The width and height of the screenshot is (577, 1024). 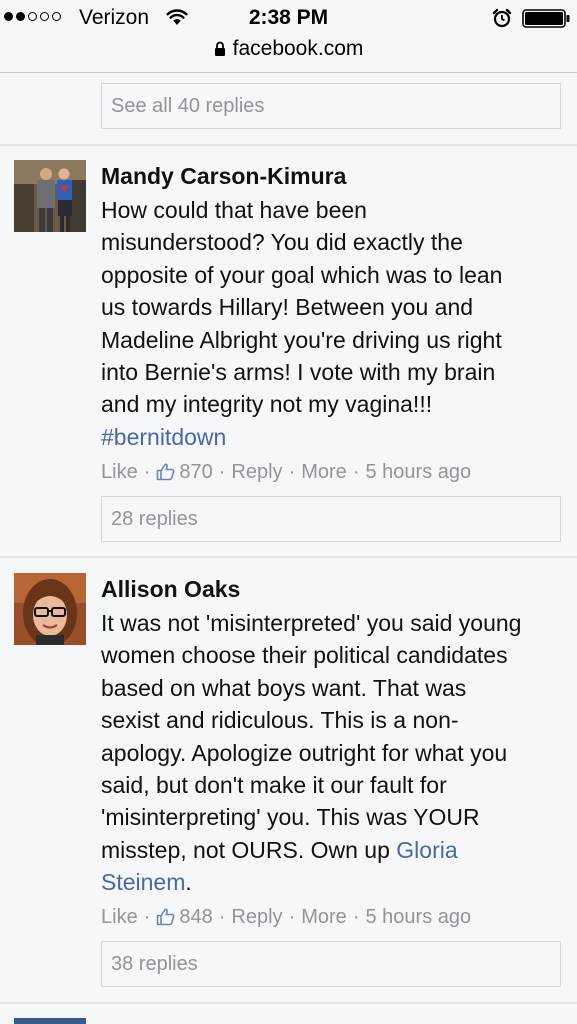 I want to click on alarm-clock-icon, so click(x=502, y=18).